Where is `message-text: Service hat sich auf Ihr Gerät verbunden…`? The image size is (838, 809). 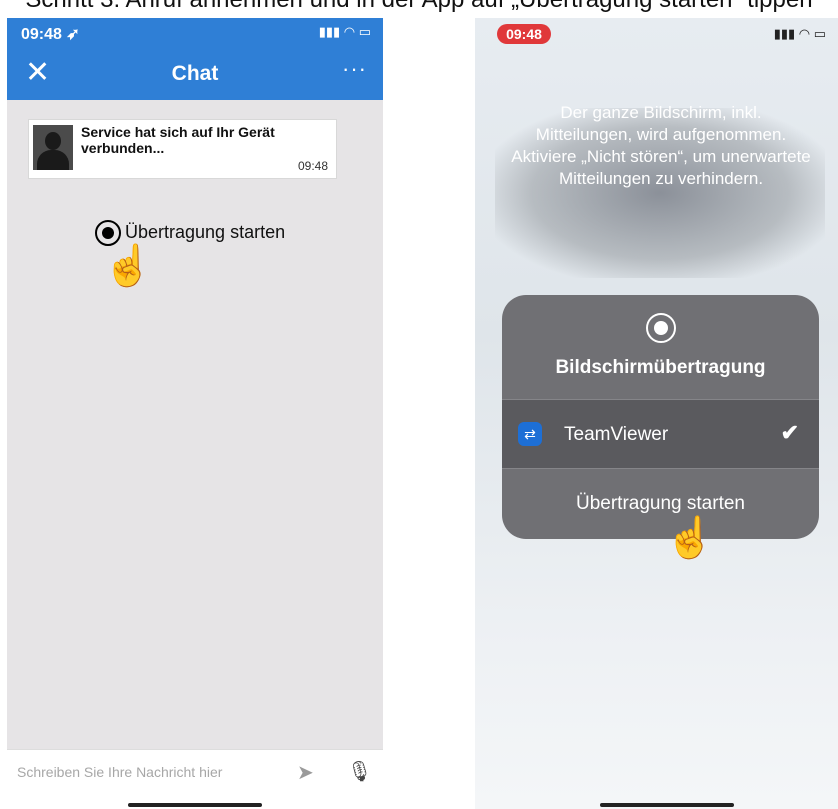 message-text: Service hat sich auf Ihr Gerät verbunden… is located at coordinates (178, 140).